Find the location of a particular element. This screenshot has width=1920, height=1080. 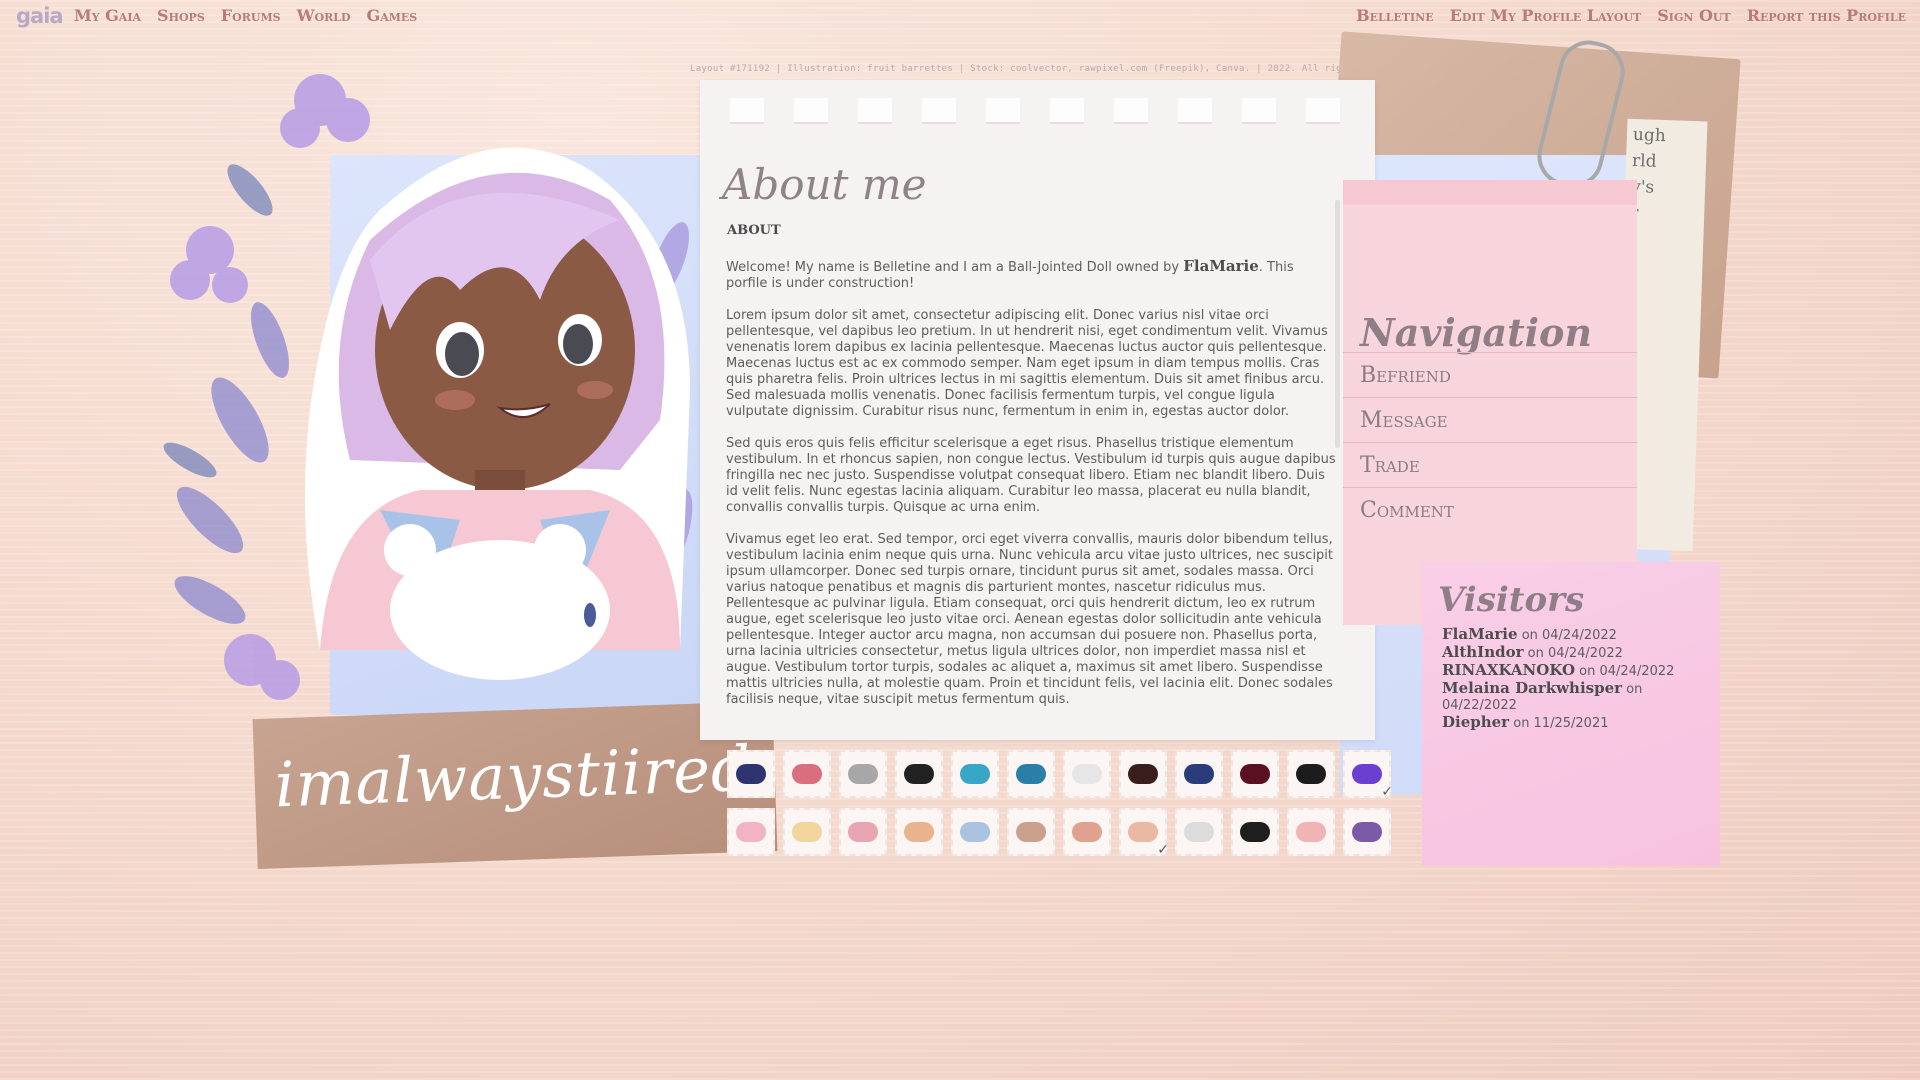

black-glasses-icon is located at coordinates (919, 774).